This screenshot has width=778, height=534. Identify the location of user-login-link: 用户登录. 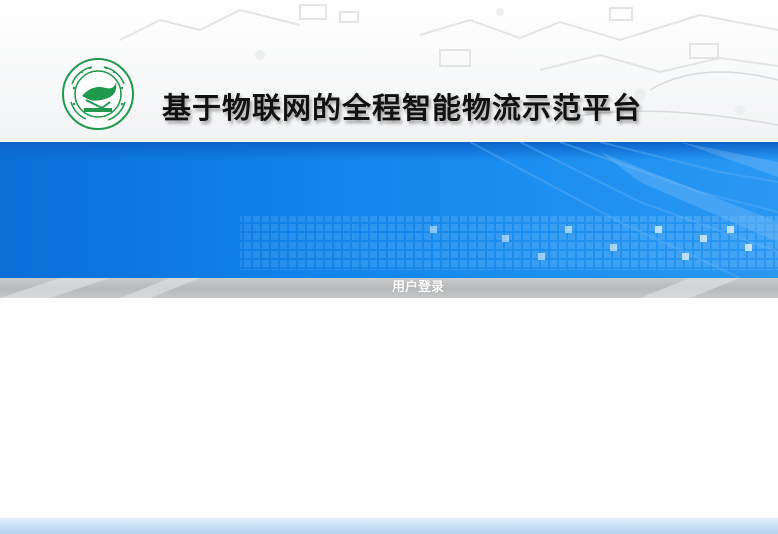
(427, 288).